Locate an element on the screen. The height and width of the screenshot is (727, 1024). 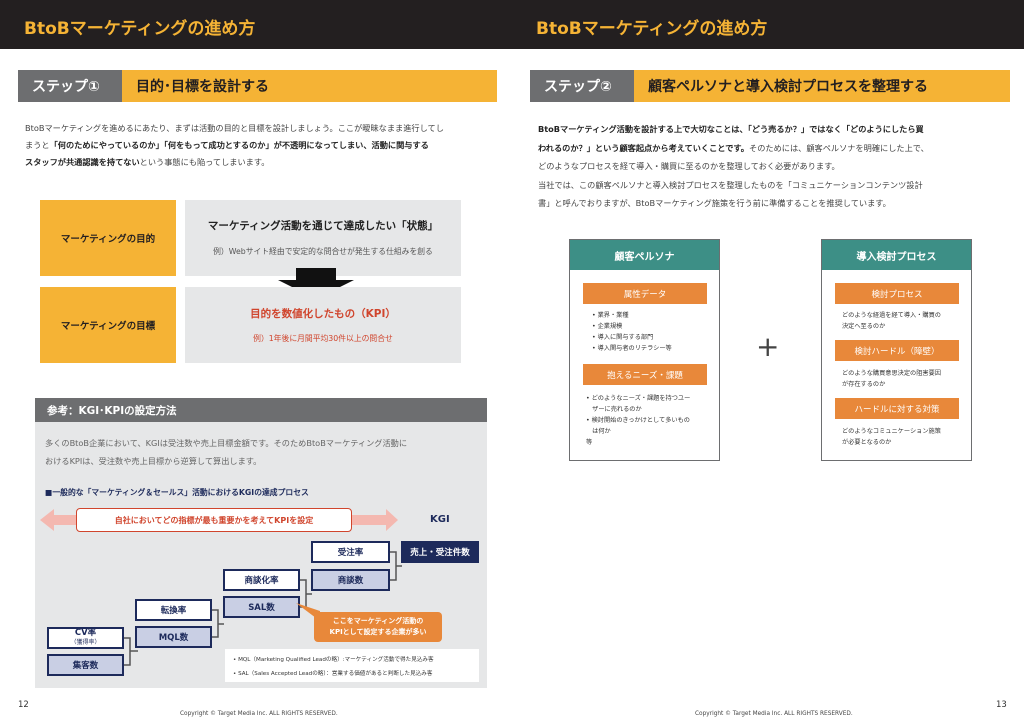
step-2-header: ステップ② 顧客ペルソナと導入検討プロセスを整理する is located at coordinates (770, 86).